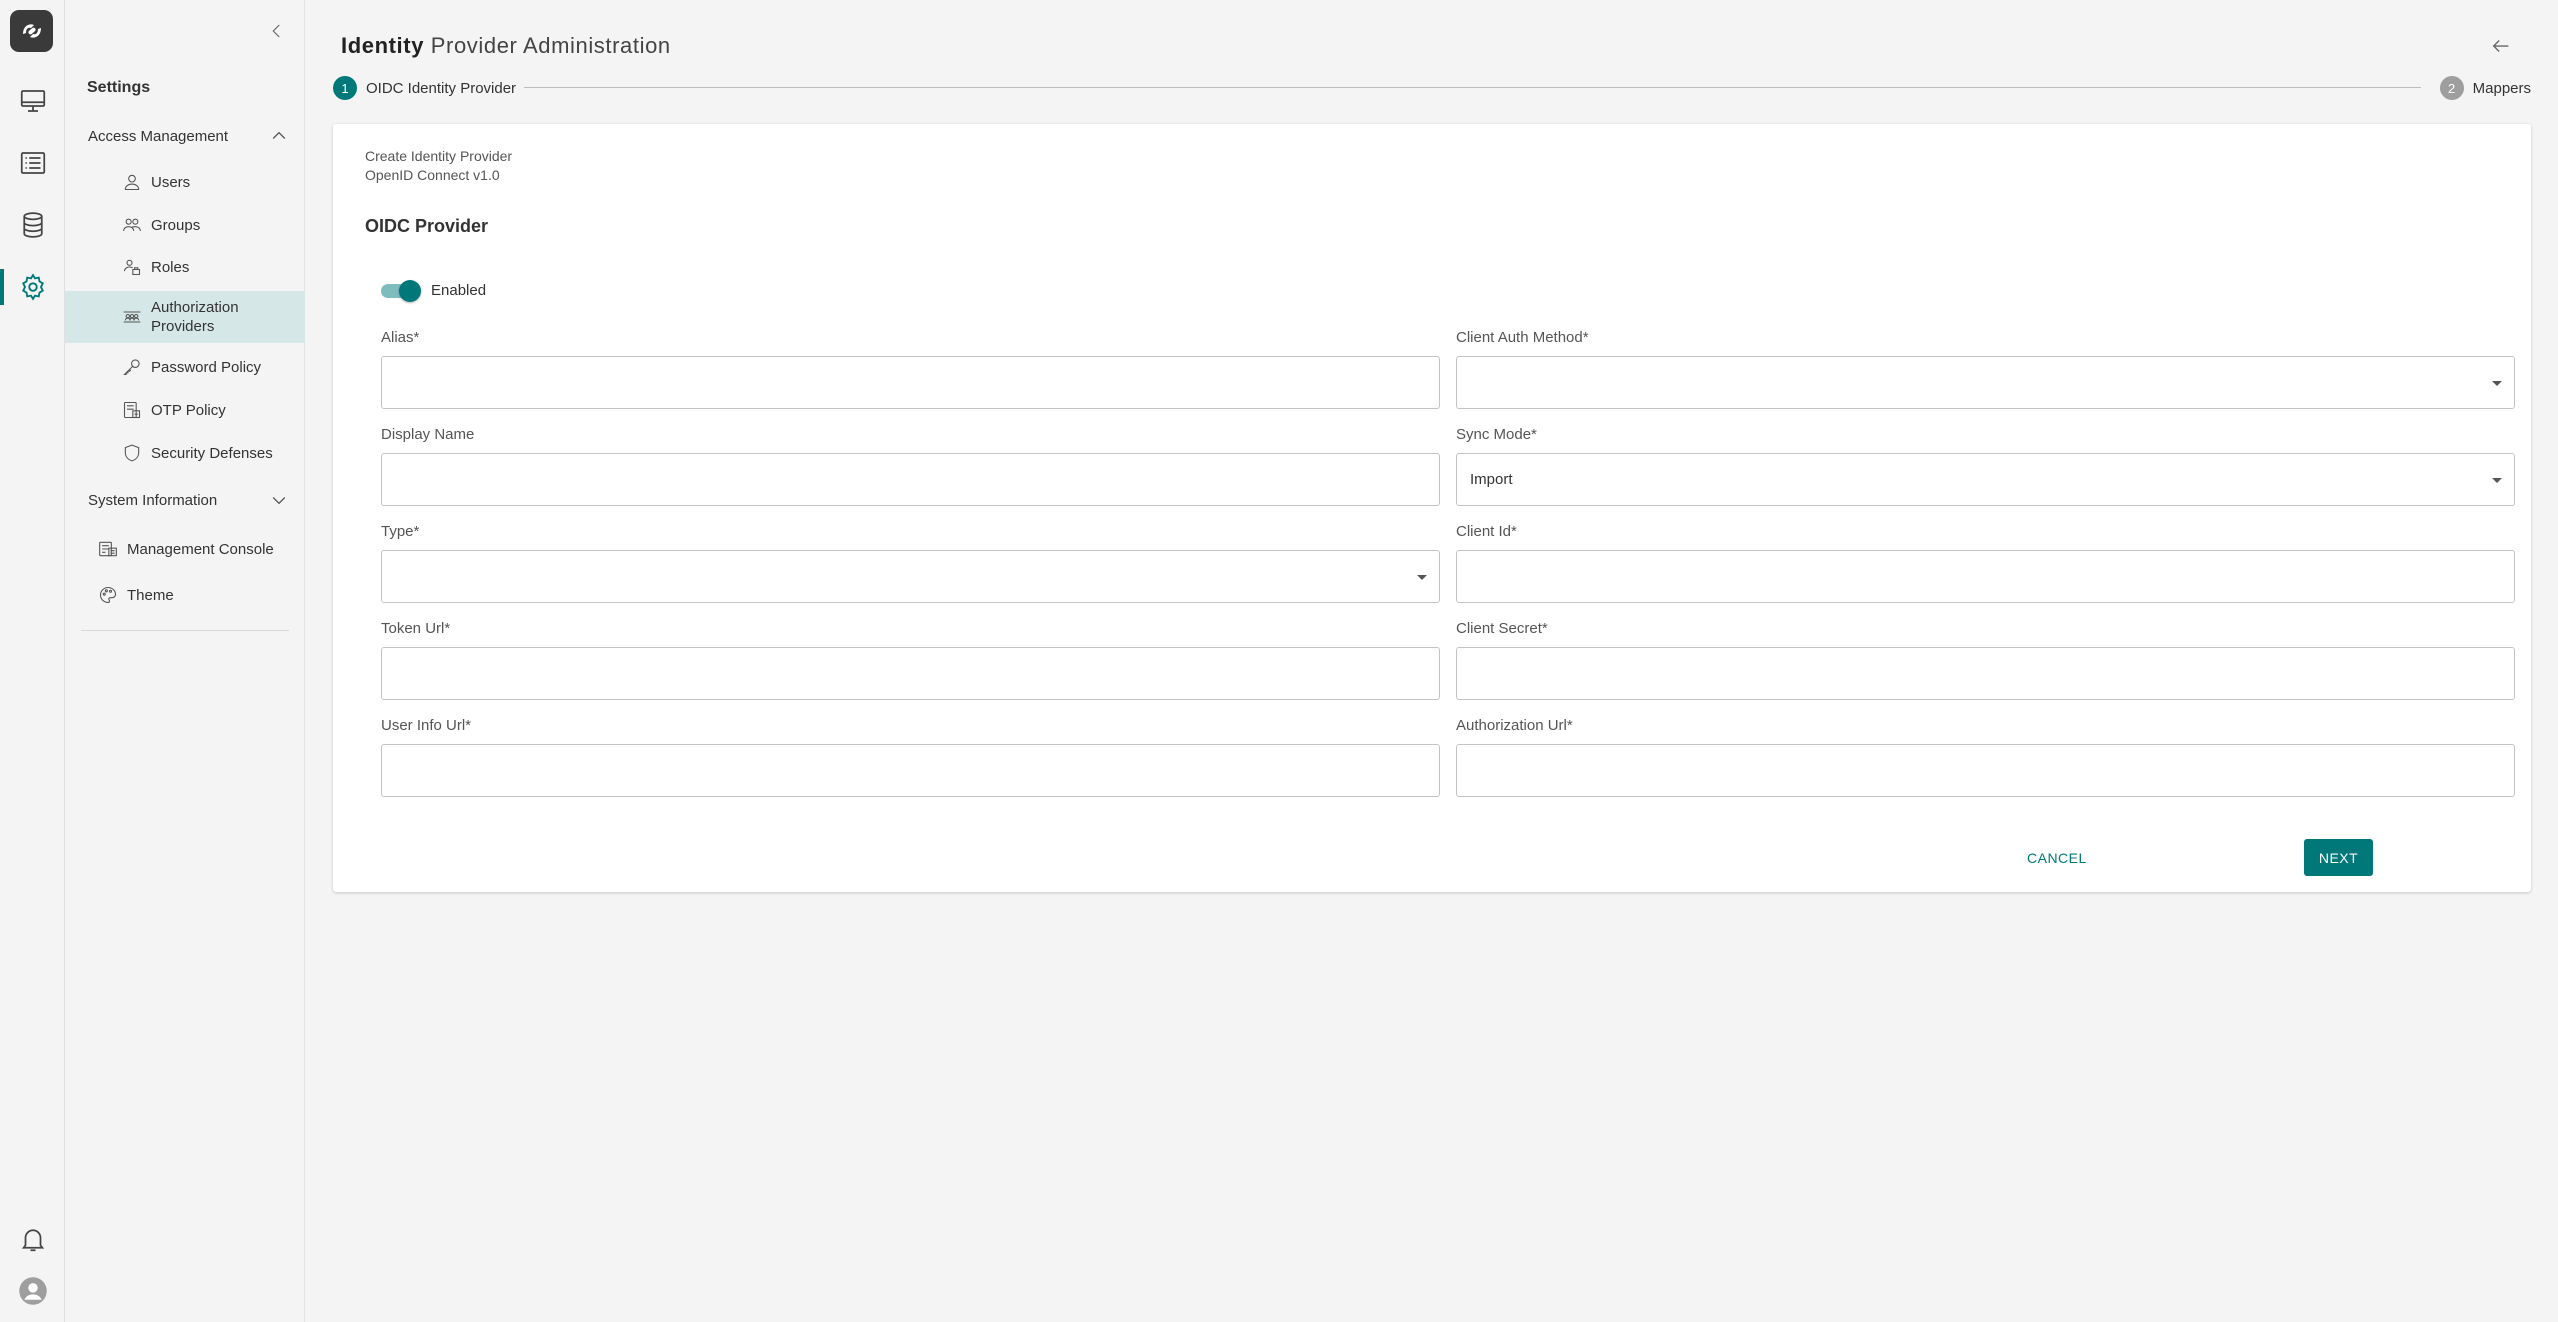 The height and width of the screenshot is (1322, 2558). I want to click on rail-dashboard-button, so click(32, 101).